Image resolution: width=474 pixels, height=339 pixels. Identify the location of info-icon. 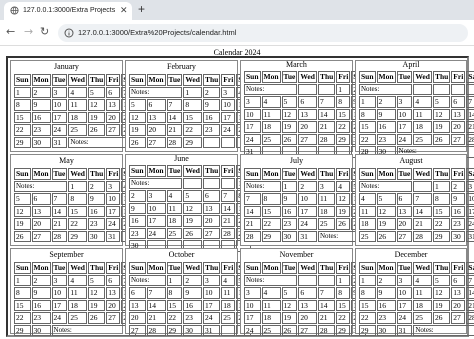
(69, 33).